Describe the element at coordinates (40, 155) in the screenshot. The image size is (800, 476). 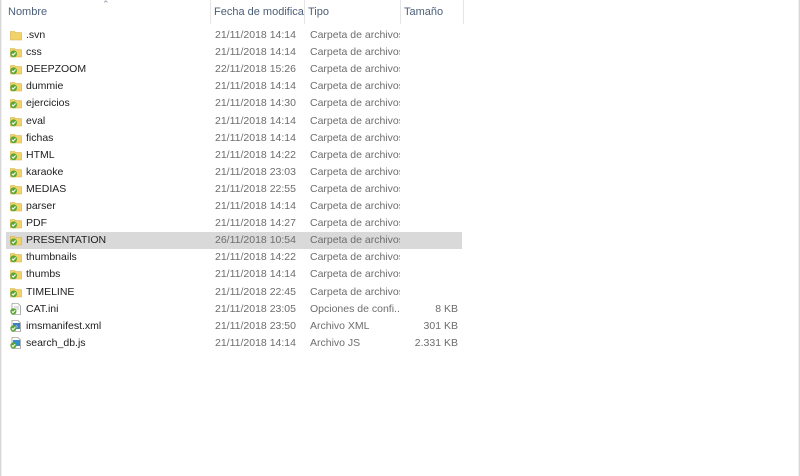
I see `file-name: HTML` at that location.